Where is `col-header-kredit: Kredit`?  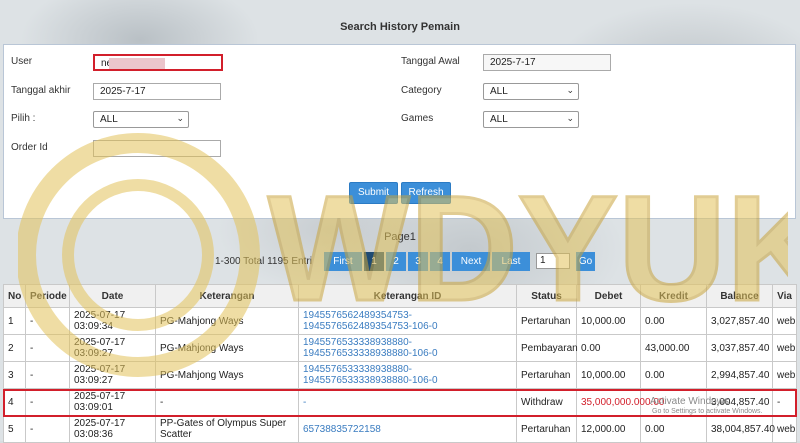
col-header-kredit: Kredit is located at coordinates (673, 296).